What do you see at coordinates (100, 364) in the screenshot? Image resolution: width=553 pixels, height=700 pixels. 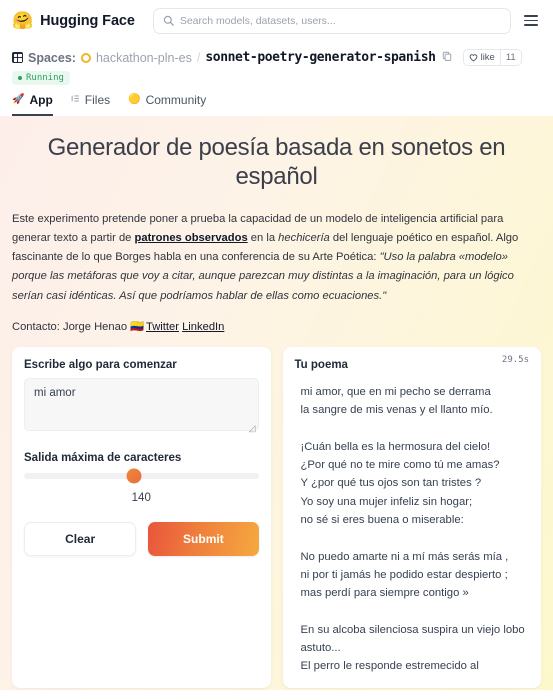 I see `textarea-label: Escribe algo para comenzar` at bounding box center [100, 364].